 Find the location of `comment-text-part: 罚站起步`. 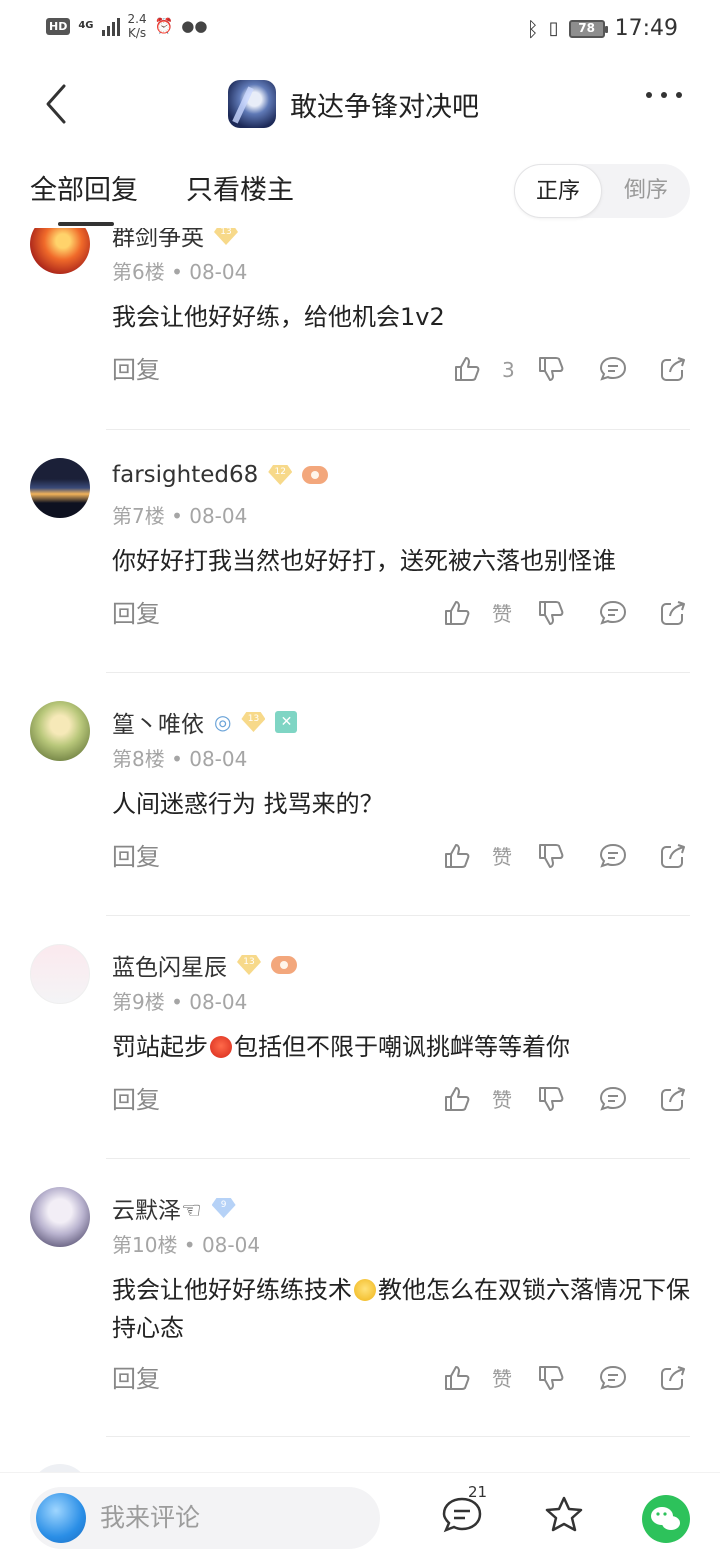

comment-text-part: 罚站起步 is located at coordinates (160, 1047).